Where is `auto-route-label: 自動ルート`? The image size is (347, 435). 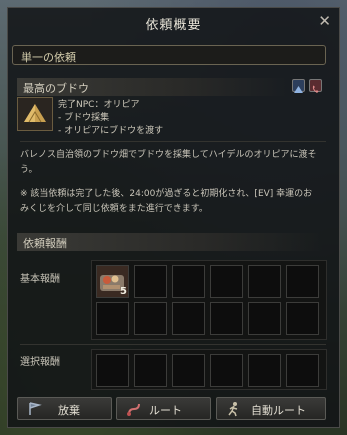
auto-route-label: 自動ルート is located at coordinates (278, 410).